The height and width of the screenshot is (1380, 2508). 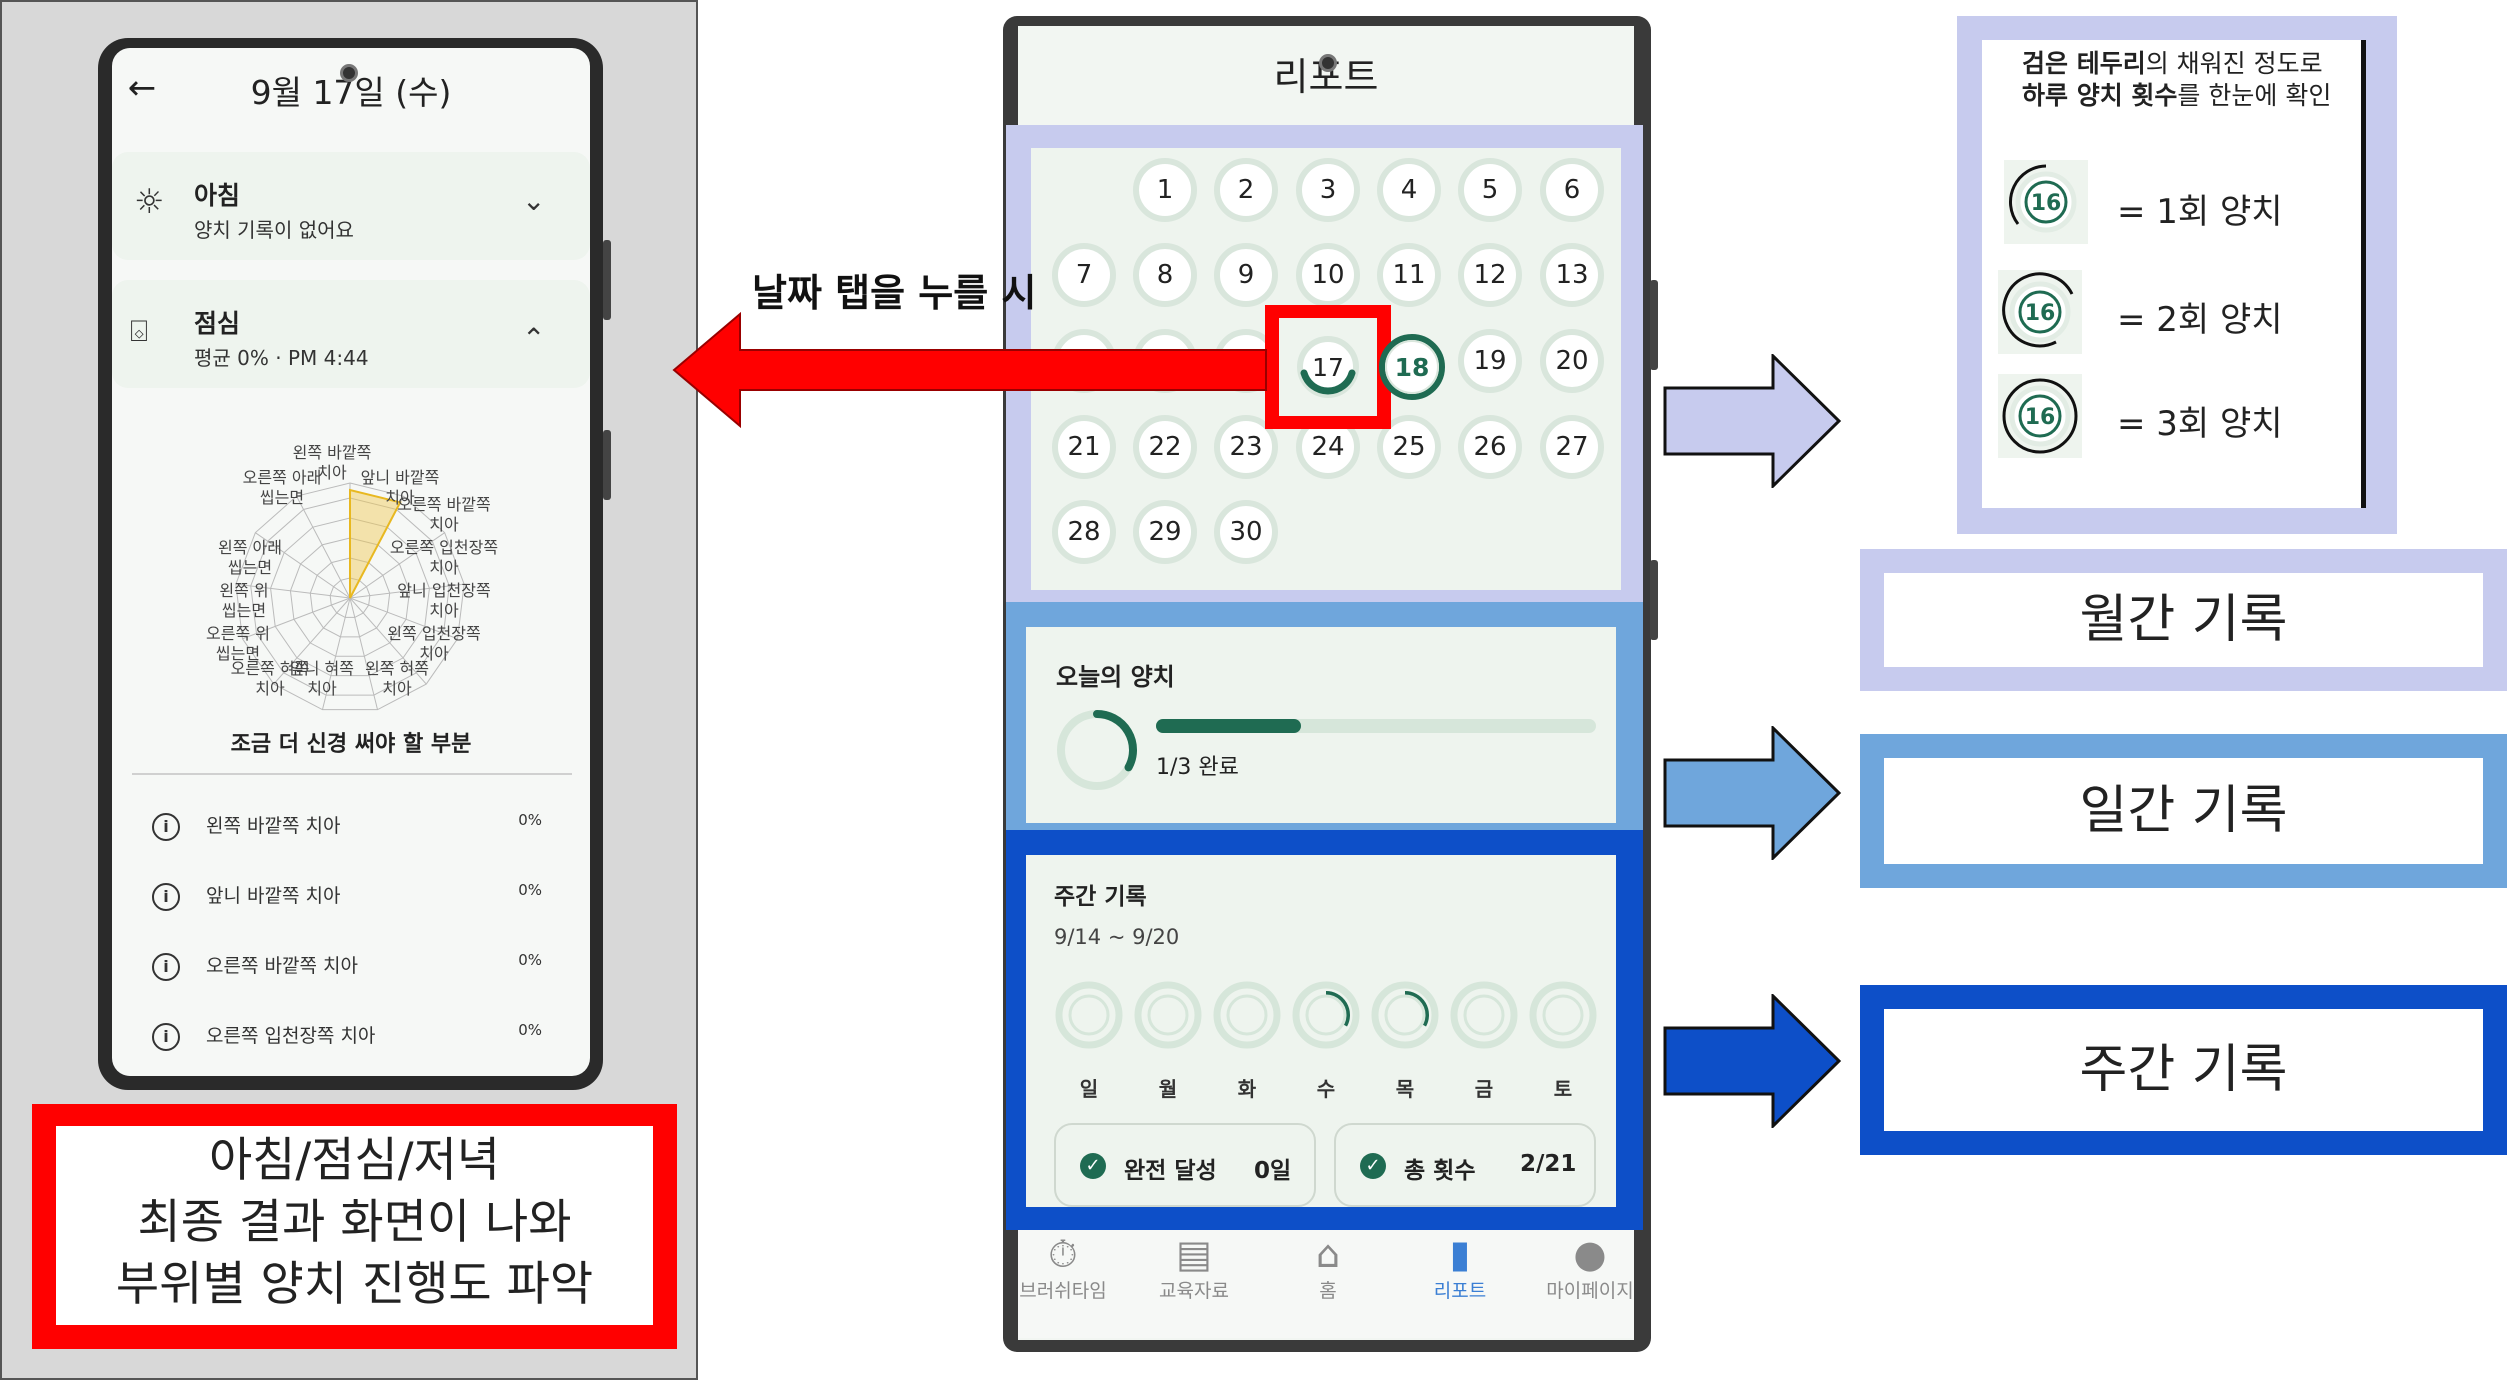 I want to click on radar-label: 오른쪽 혀쪽 치아, so click(x=270, y=678).